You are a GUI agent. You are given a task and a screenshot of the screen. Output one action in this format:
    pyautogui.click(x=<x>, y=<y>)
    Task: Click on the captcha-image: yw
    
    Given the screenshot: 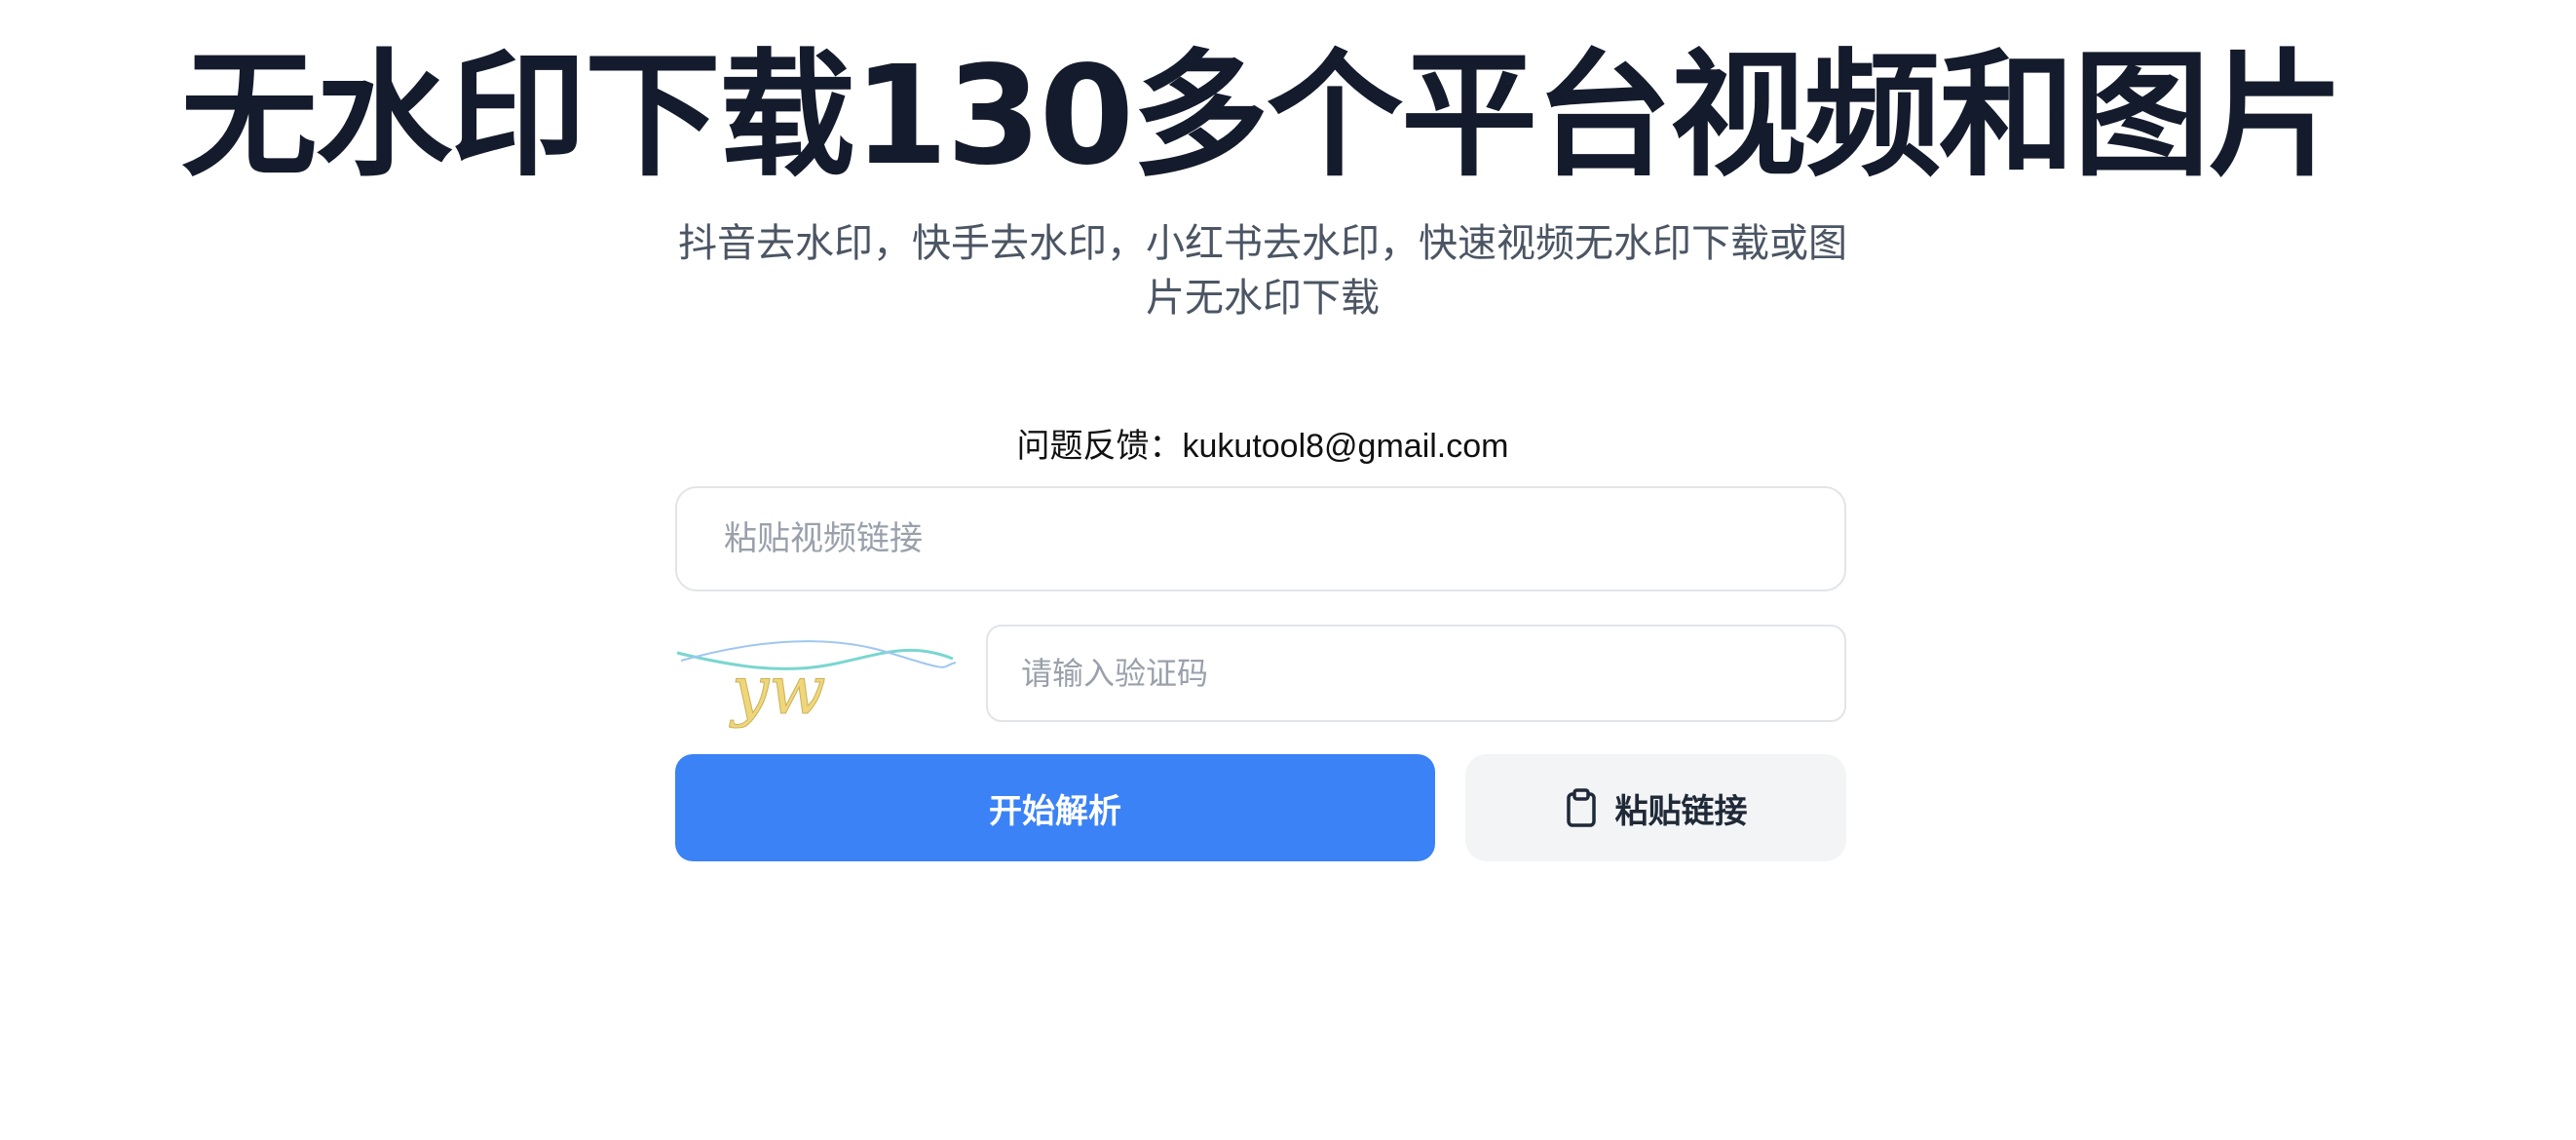 What is the action you would take?
    pyautogui.click(x=816, y=682)
    